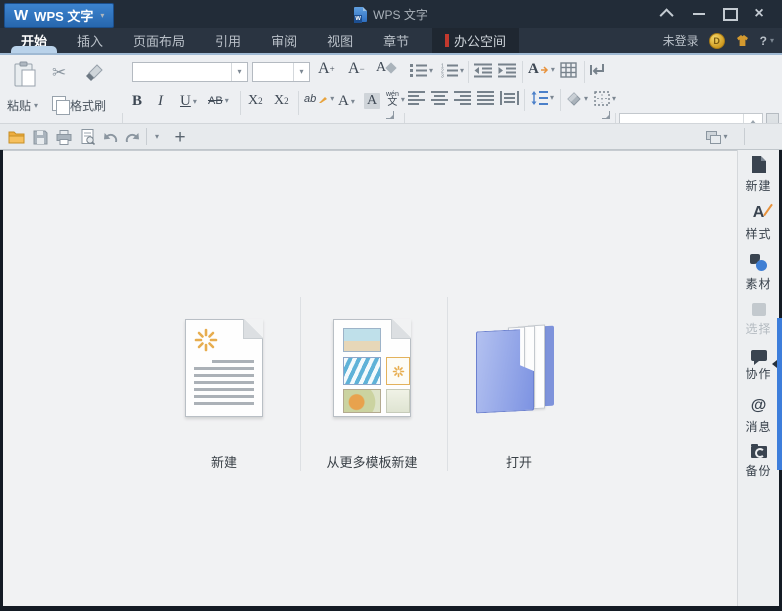 The width and height of the screenshot is (782, 611). What do you see at coordinates (779, 394) in the screenshot?
I see `sidebar-edge-strip` at bounding box center [779, 394].